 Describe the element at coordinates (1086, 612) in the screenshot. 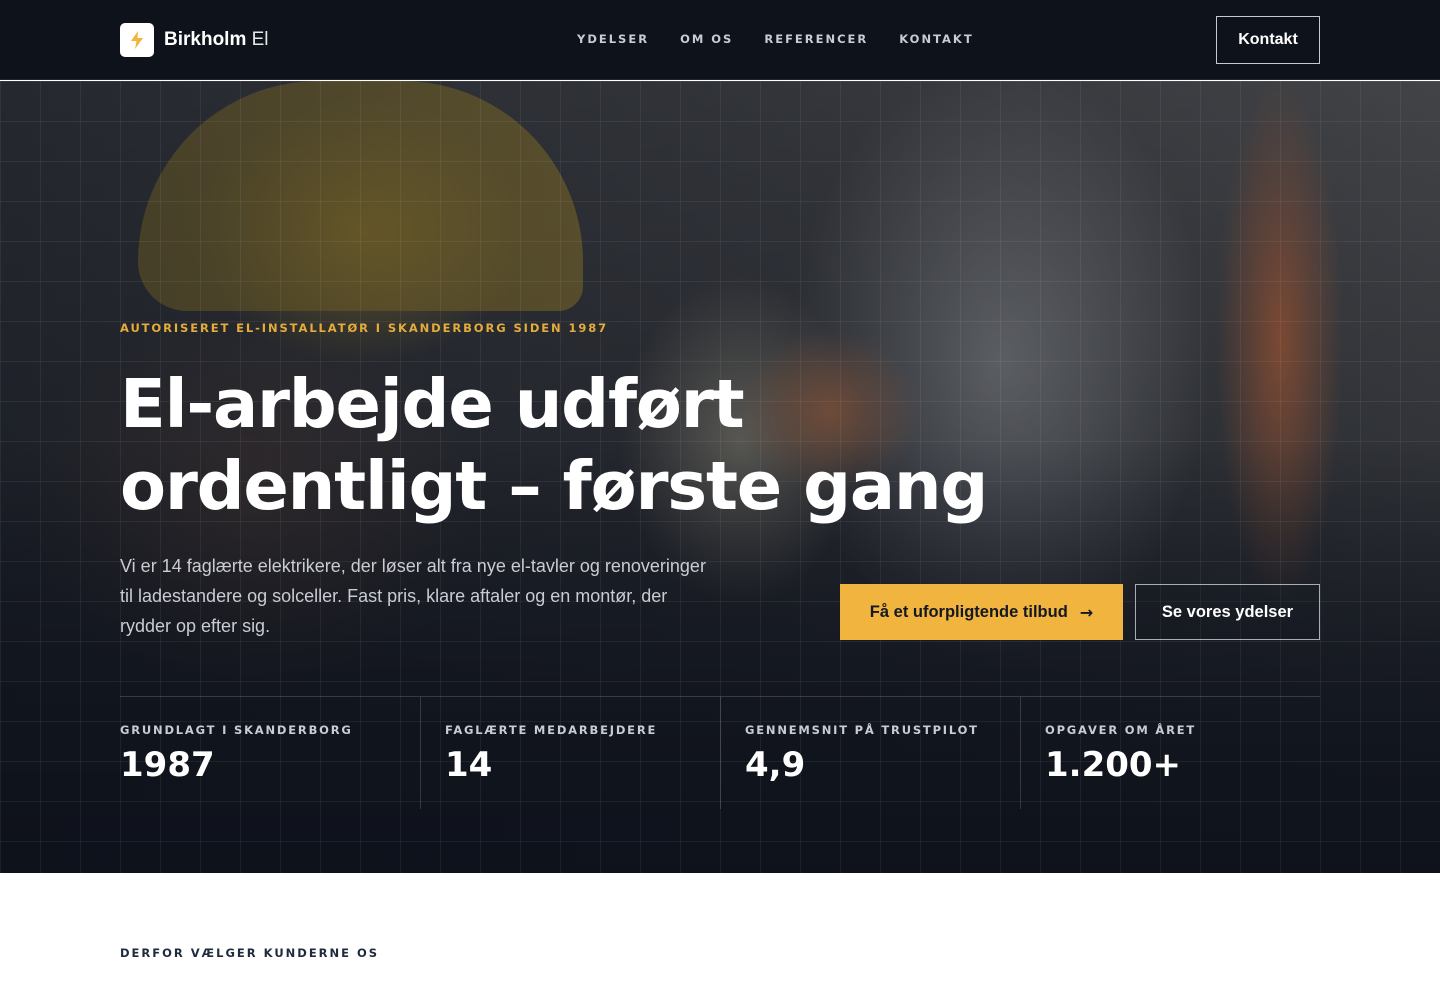

I see `arrow-right-icon: →` at that location.